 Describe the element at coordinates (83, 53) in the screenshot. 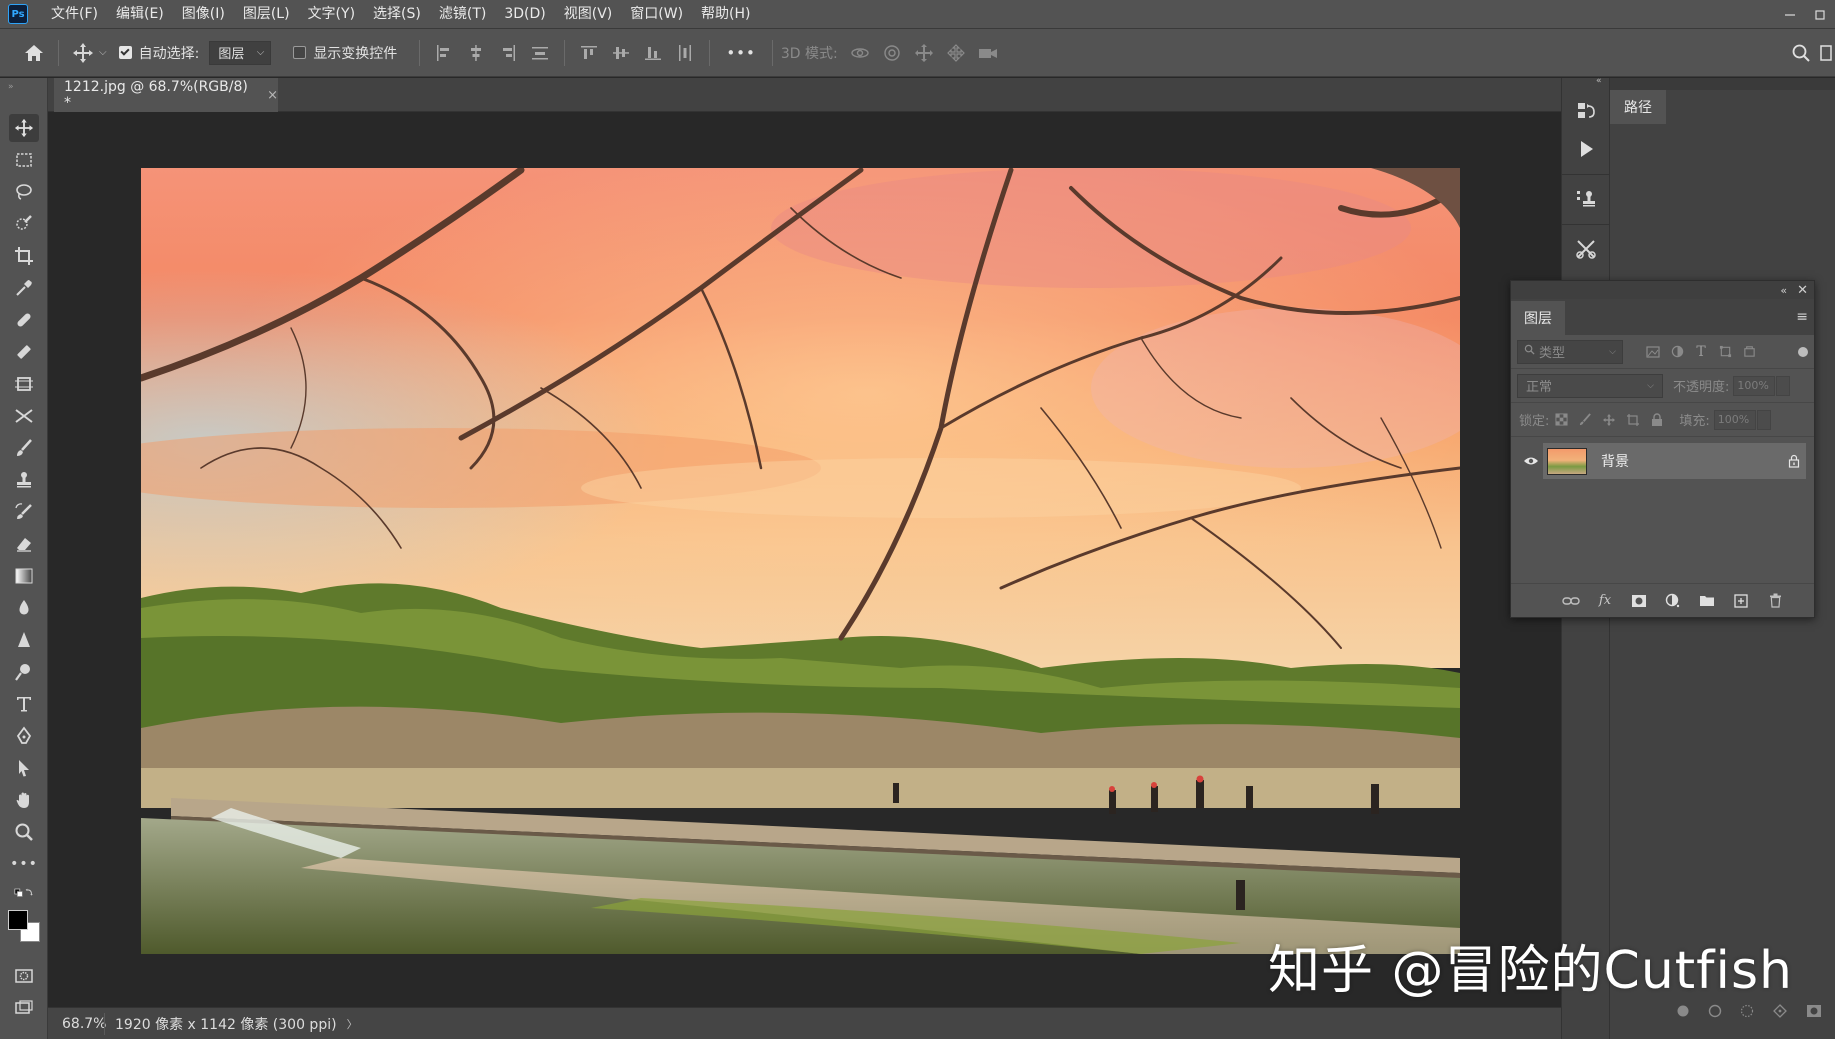

I see `move-tool-preset-icon` at that location.